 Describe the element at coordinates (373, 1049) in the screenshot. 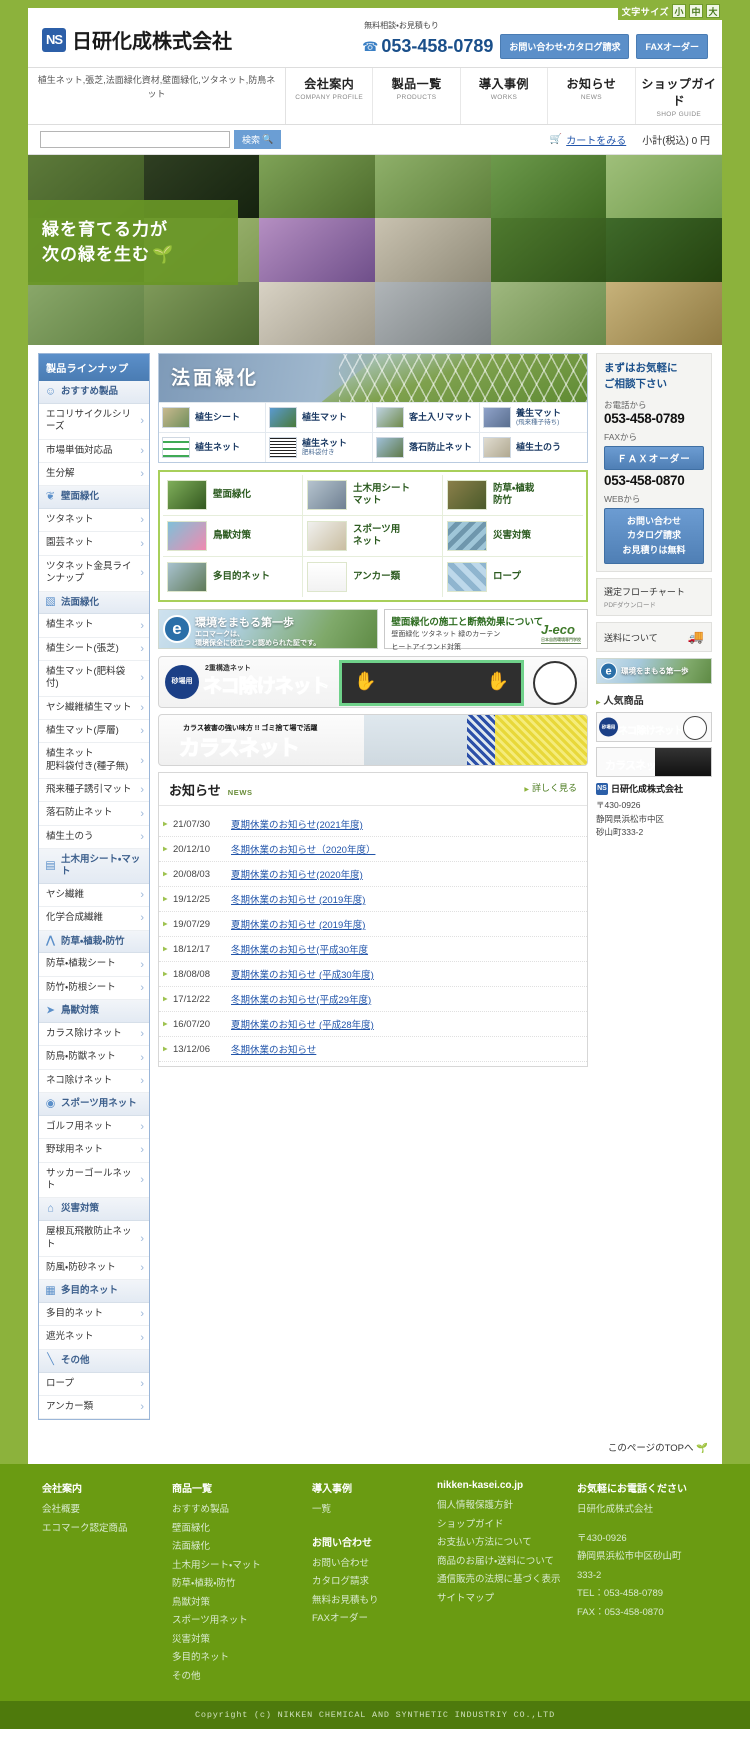

I see `news-row: 13/12/06 冬期休業のお知らせ` at that location.